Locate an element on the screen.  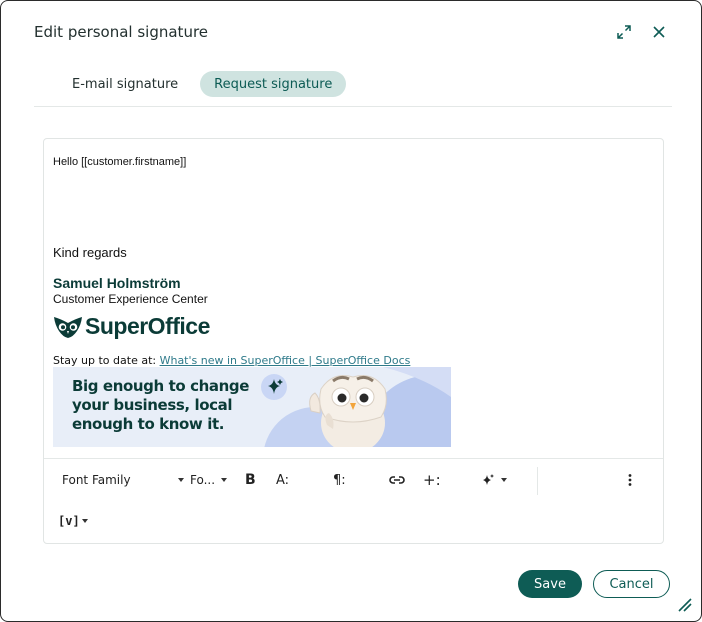
insert-link-button is located at coordinates (397, 480).